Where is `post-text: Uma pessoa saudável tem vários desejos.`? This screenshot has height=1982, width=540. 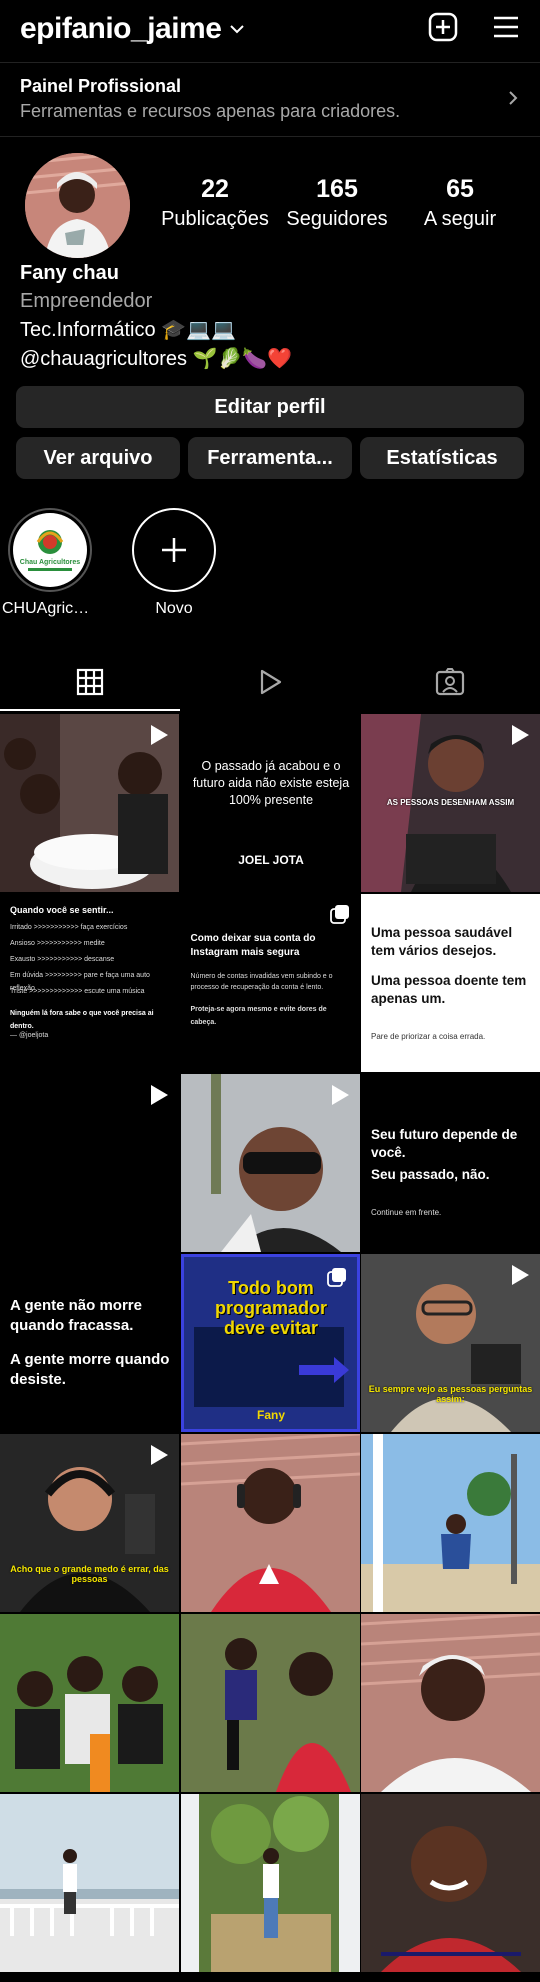 post-text: Uma pessoa saudável tem vários desejos. is located at coordinates (442, 942).